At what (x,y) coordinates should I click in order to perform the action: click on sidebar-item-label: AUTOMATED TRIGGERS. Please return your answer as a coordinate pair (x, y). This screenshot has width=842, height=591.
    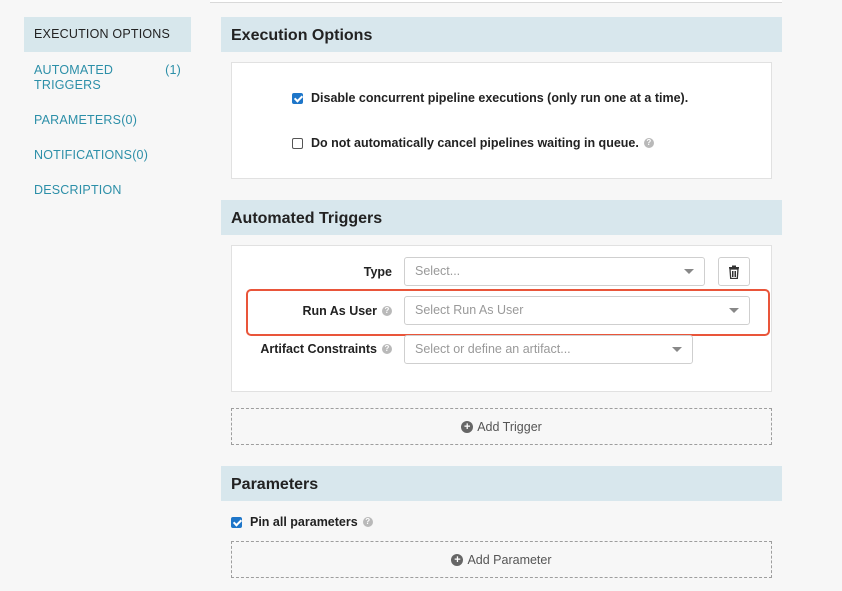
    Looking at the image, I should click on (74, 77).